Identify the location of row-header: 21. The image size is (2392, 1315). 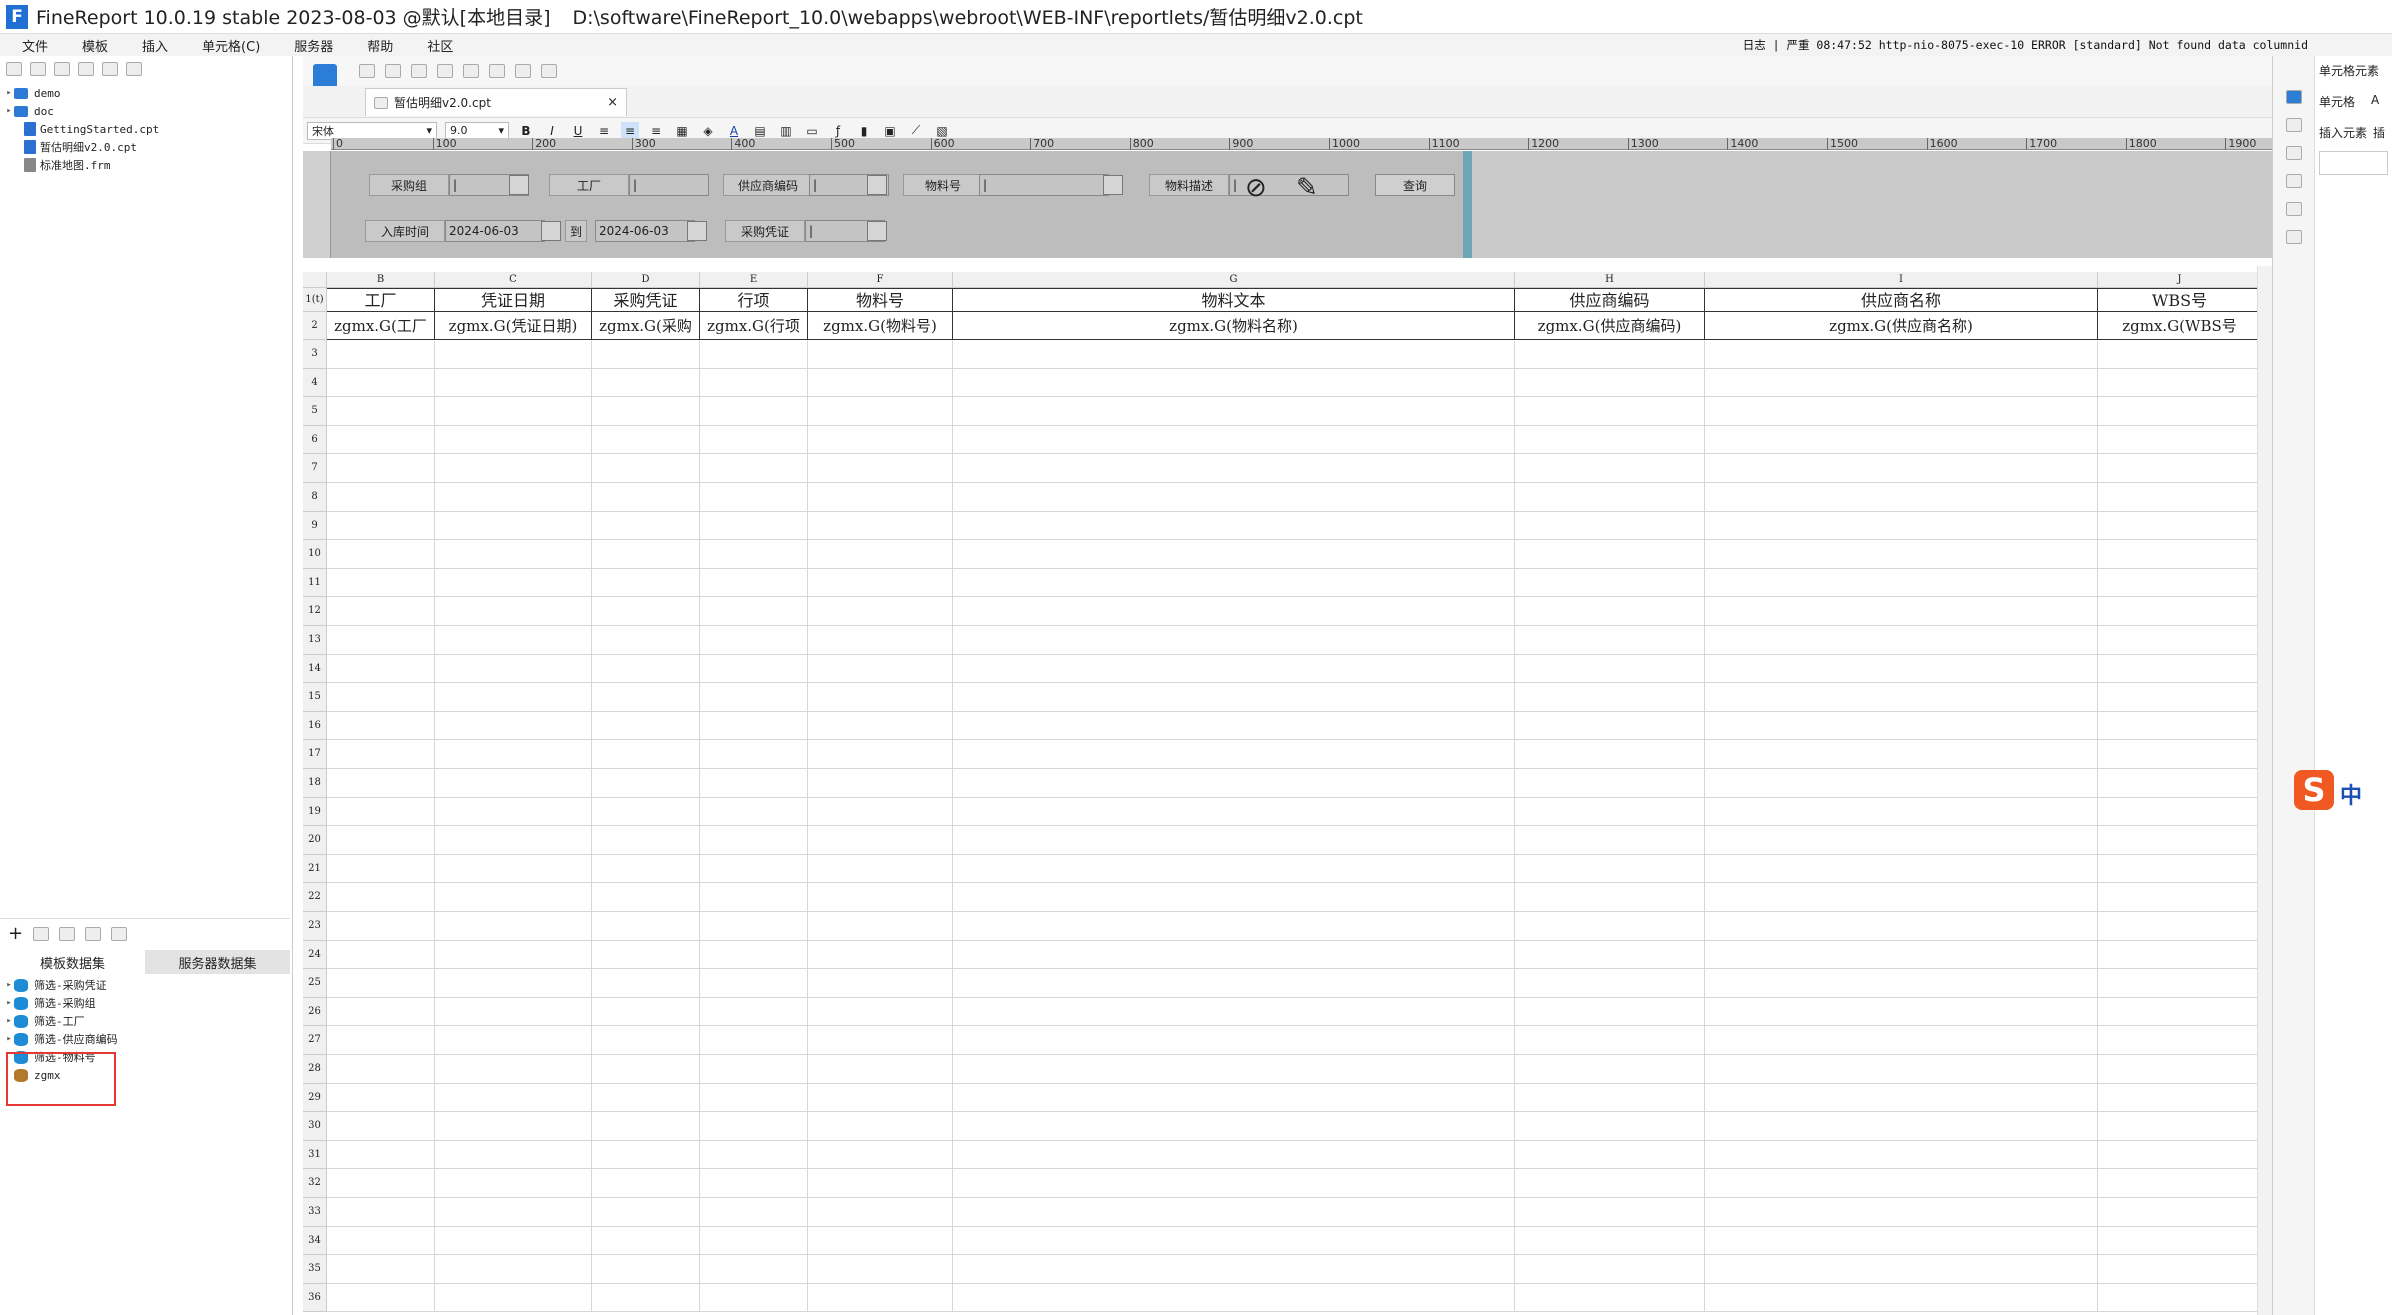
(315, 869).